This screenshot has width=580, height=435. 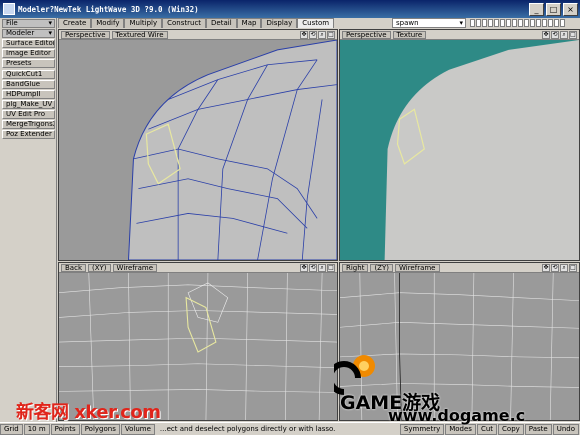 I want to click on tab-modify: Modify, so click(x=108, y=23).